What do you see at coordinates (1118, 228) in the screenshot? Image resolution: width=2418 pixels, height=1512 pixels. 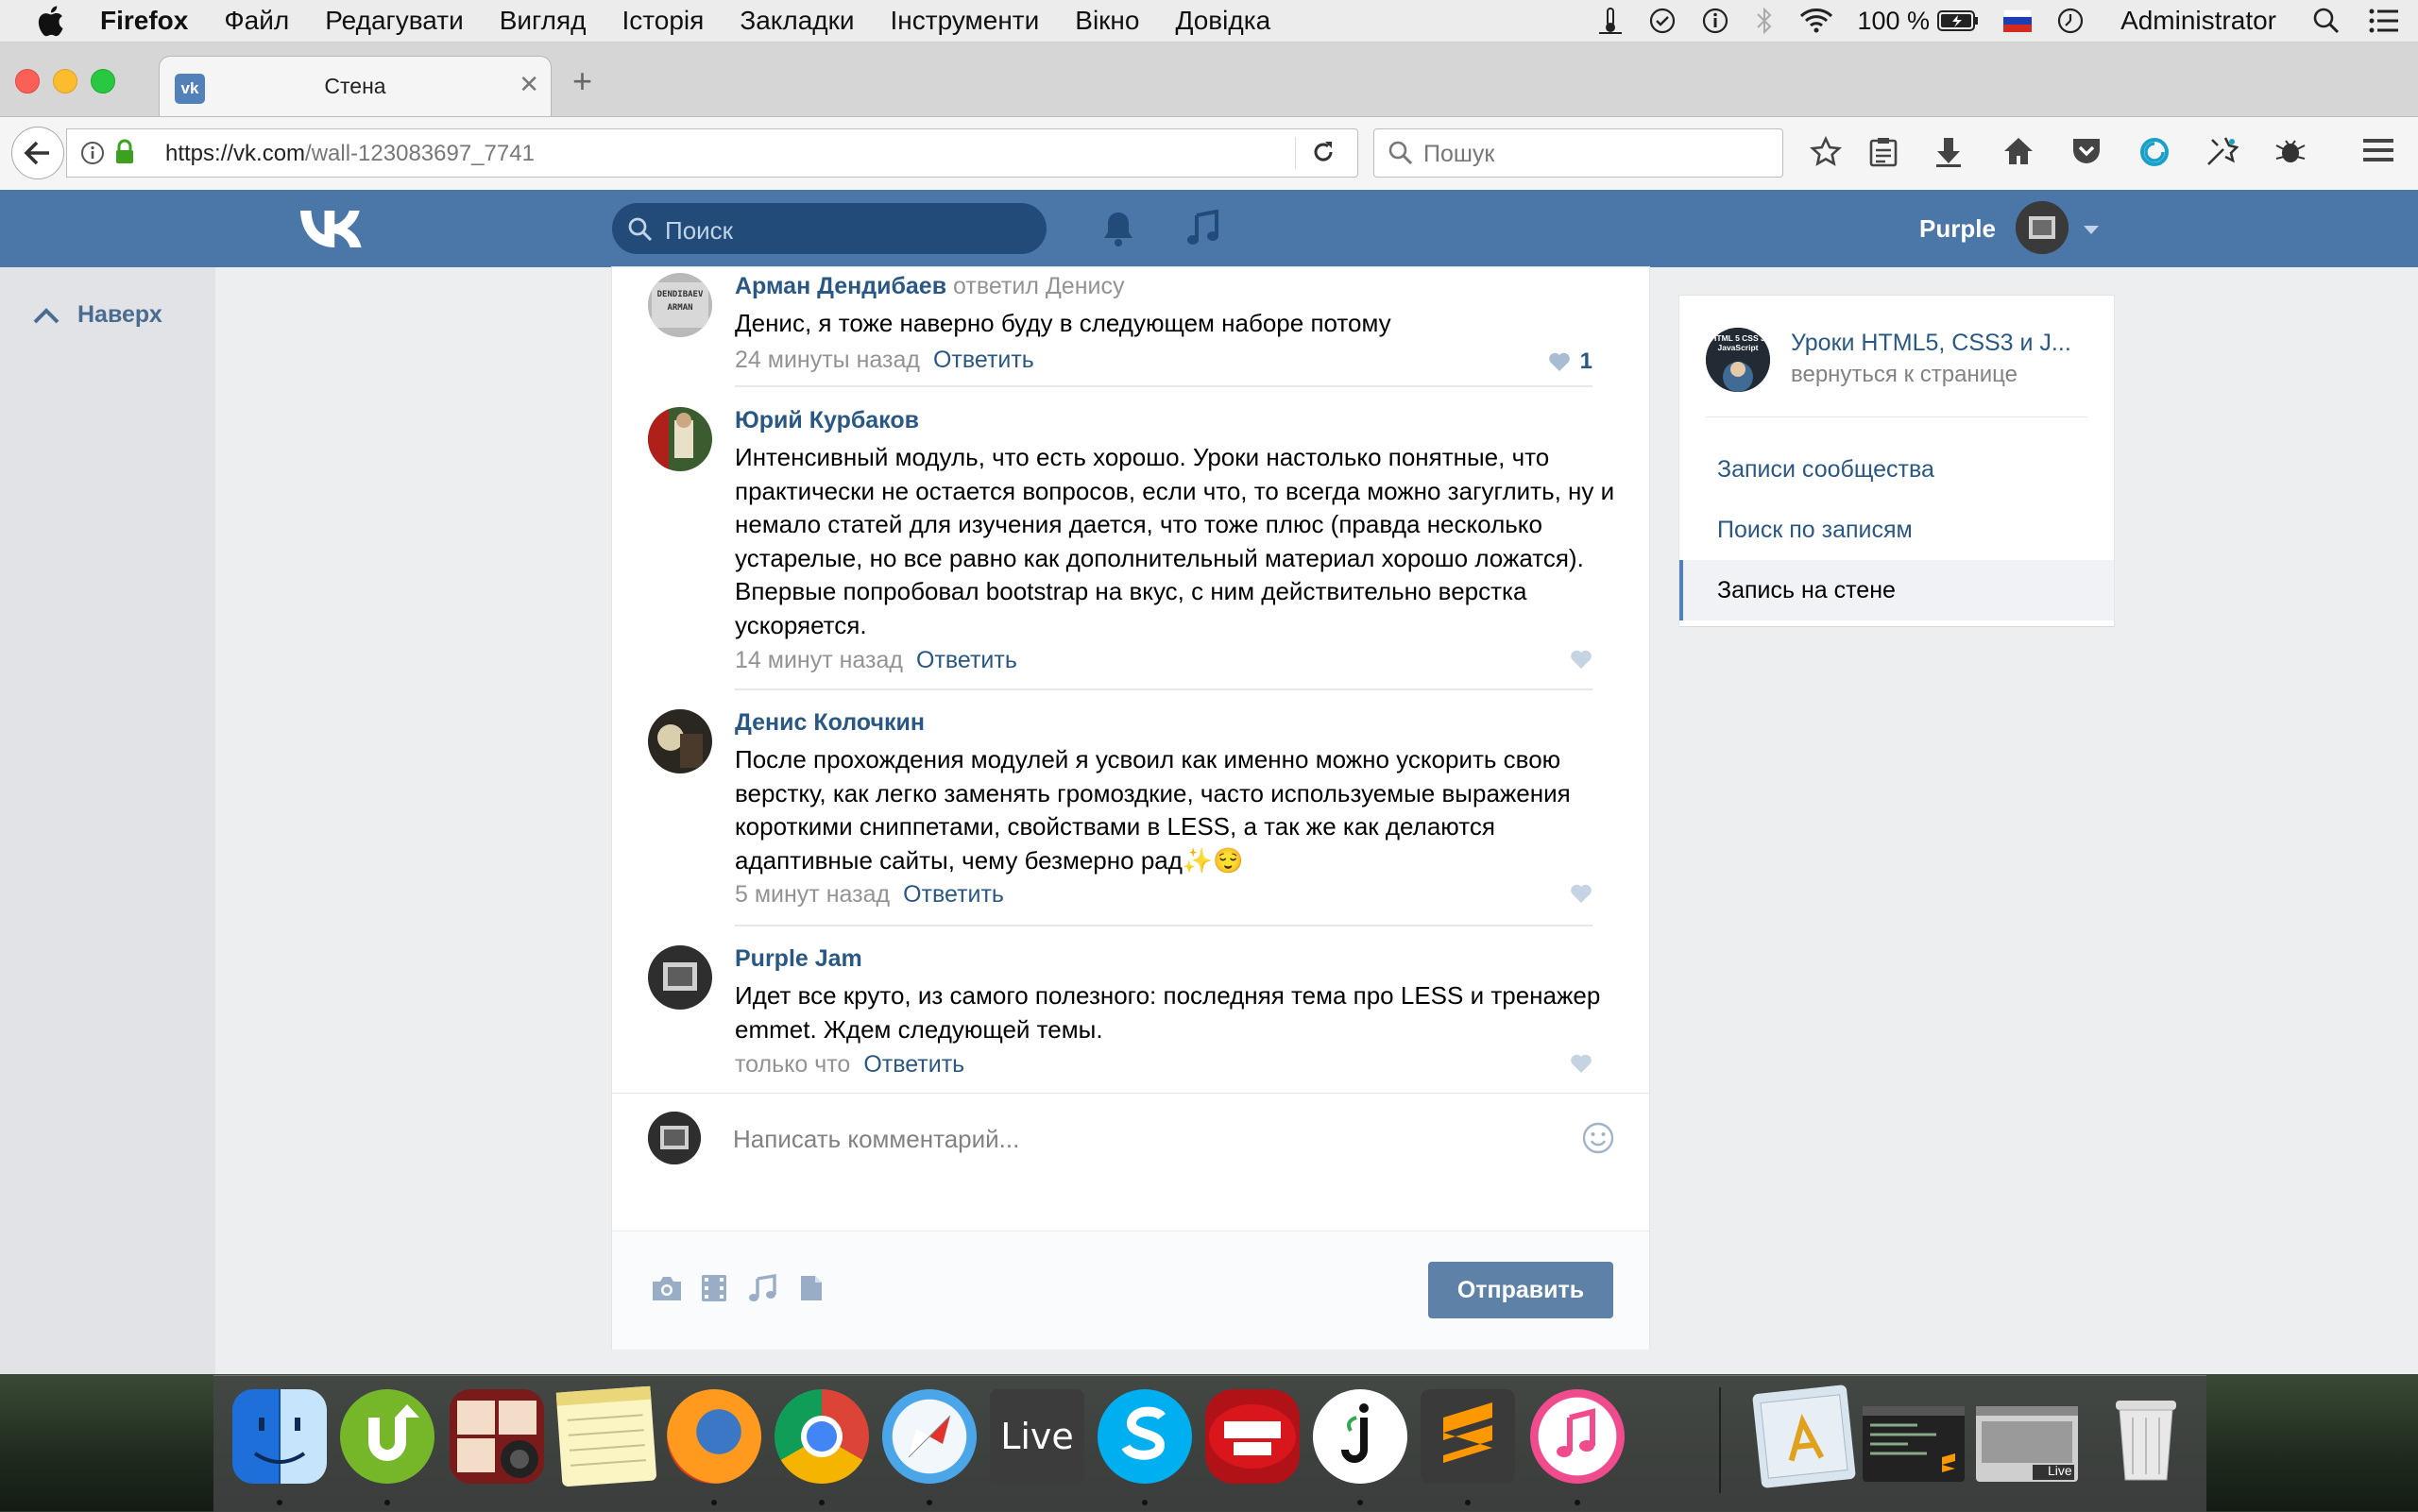 I see `notifications-bell-icon` at bounding box center [1118, 228].